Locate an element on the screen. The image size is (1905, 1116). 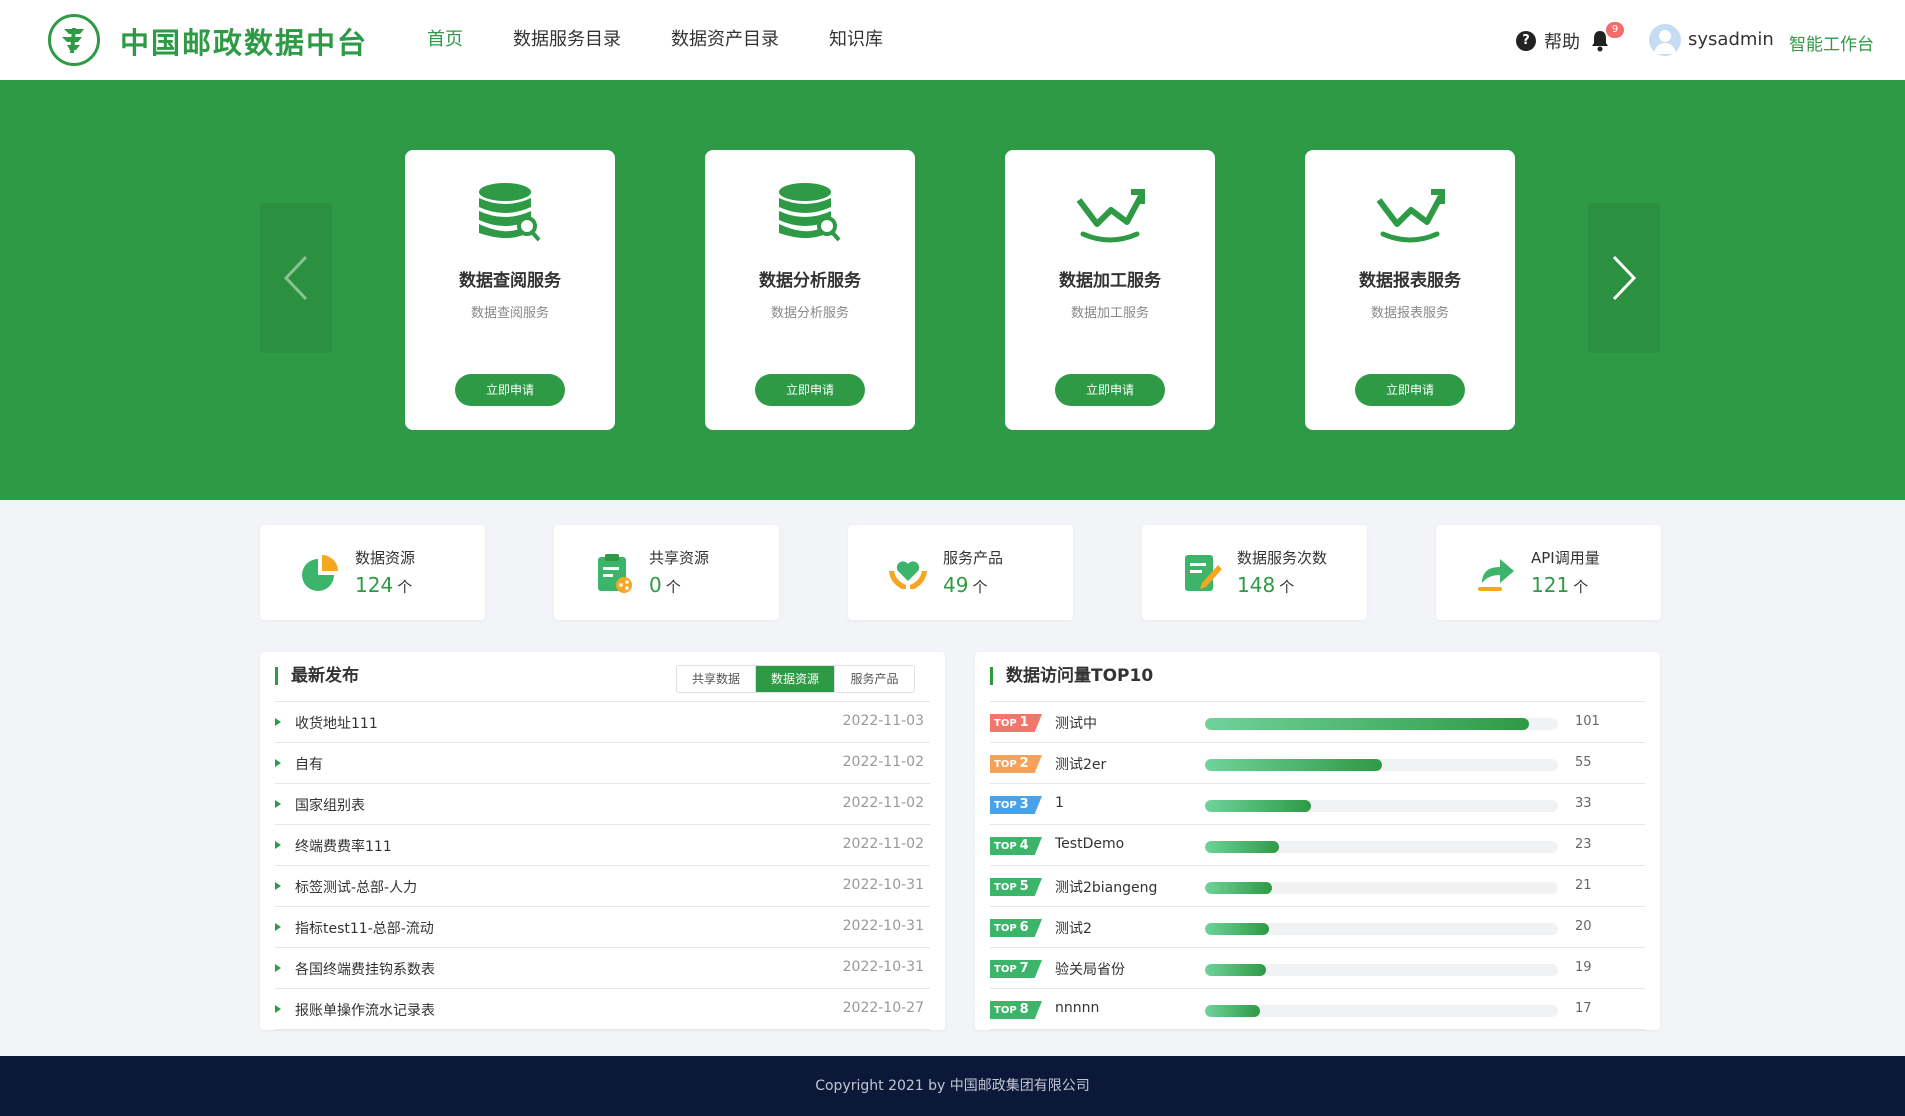
ranking-row: TOP 7 验关局省份 19 is located at coordinates (1317, 968).